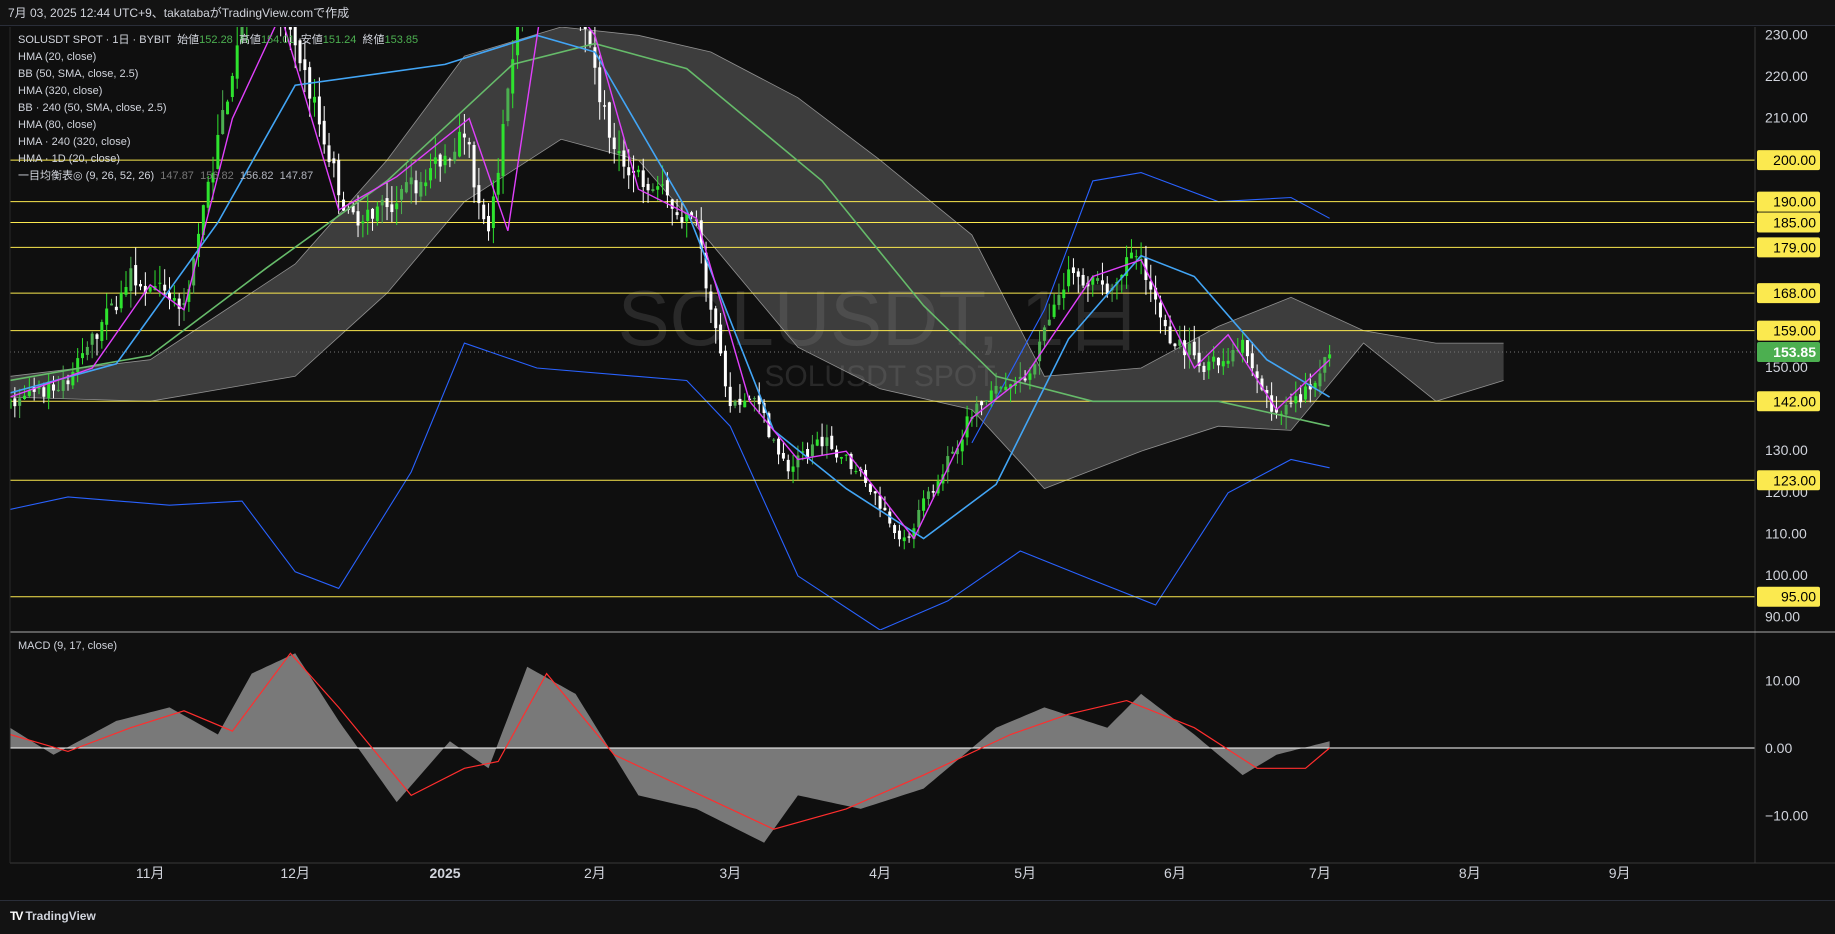 Image resolution: width=1835 pixels, height=934 pixels. Describe the element at coordinates (218, 57) in the screenshot. I see `legend-indicator: HMA (20, close)` at that location.